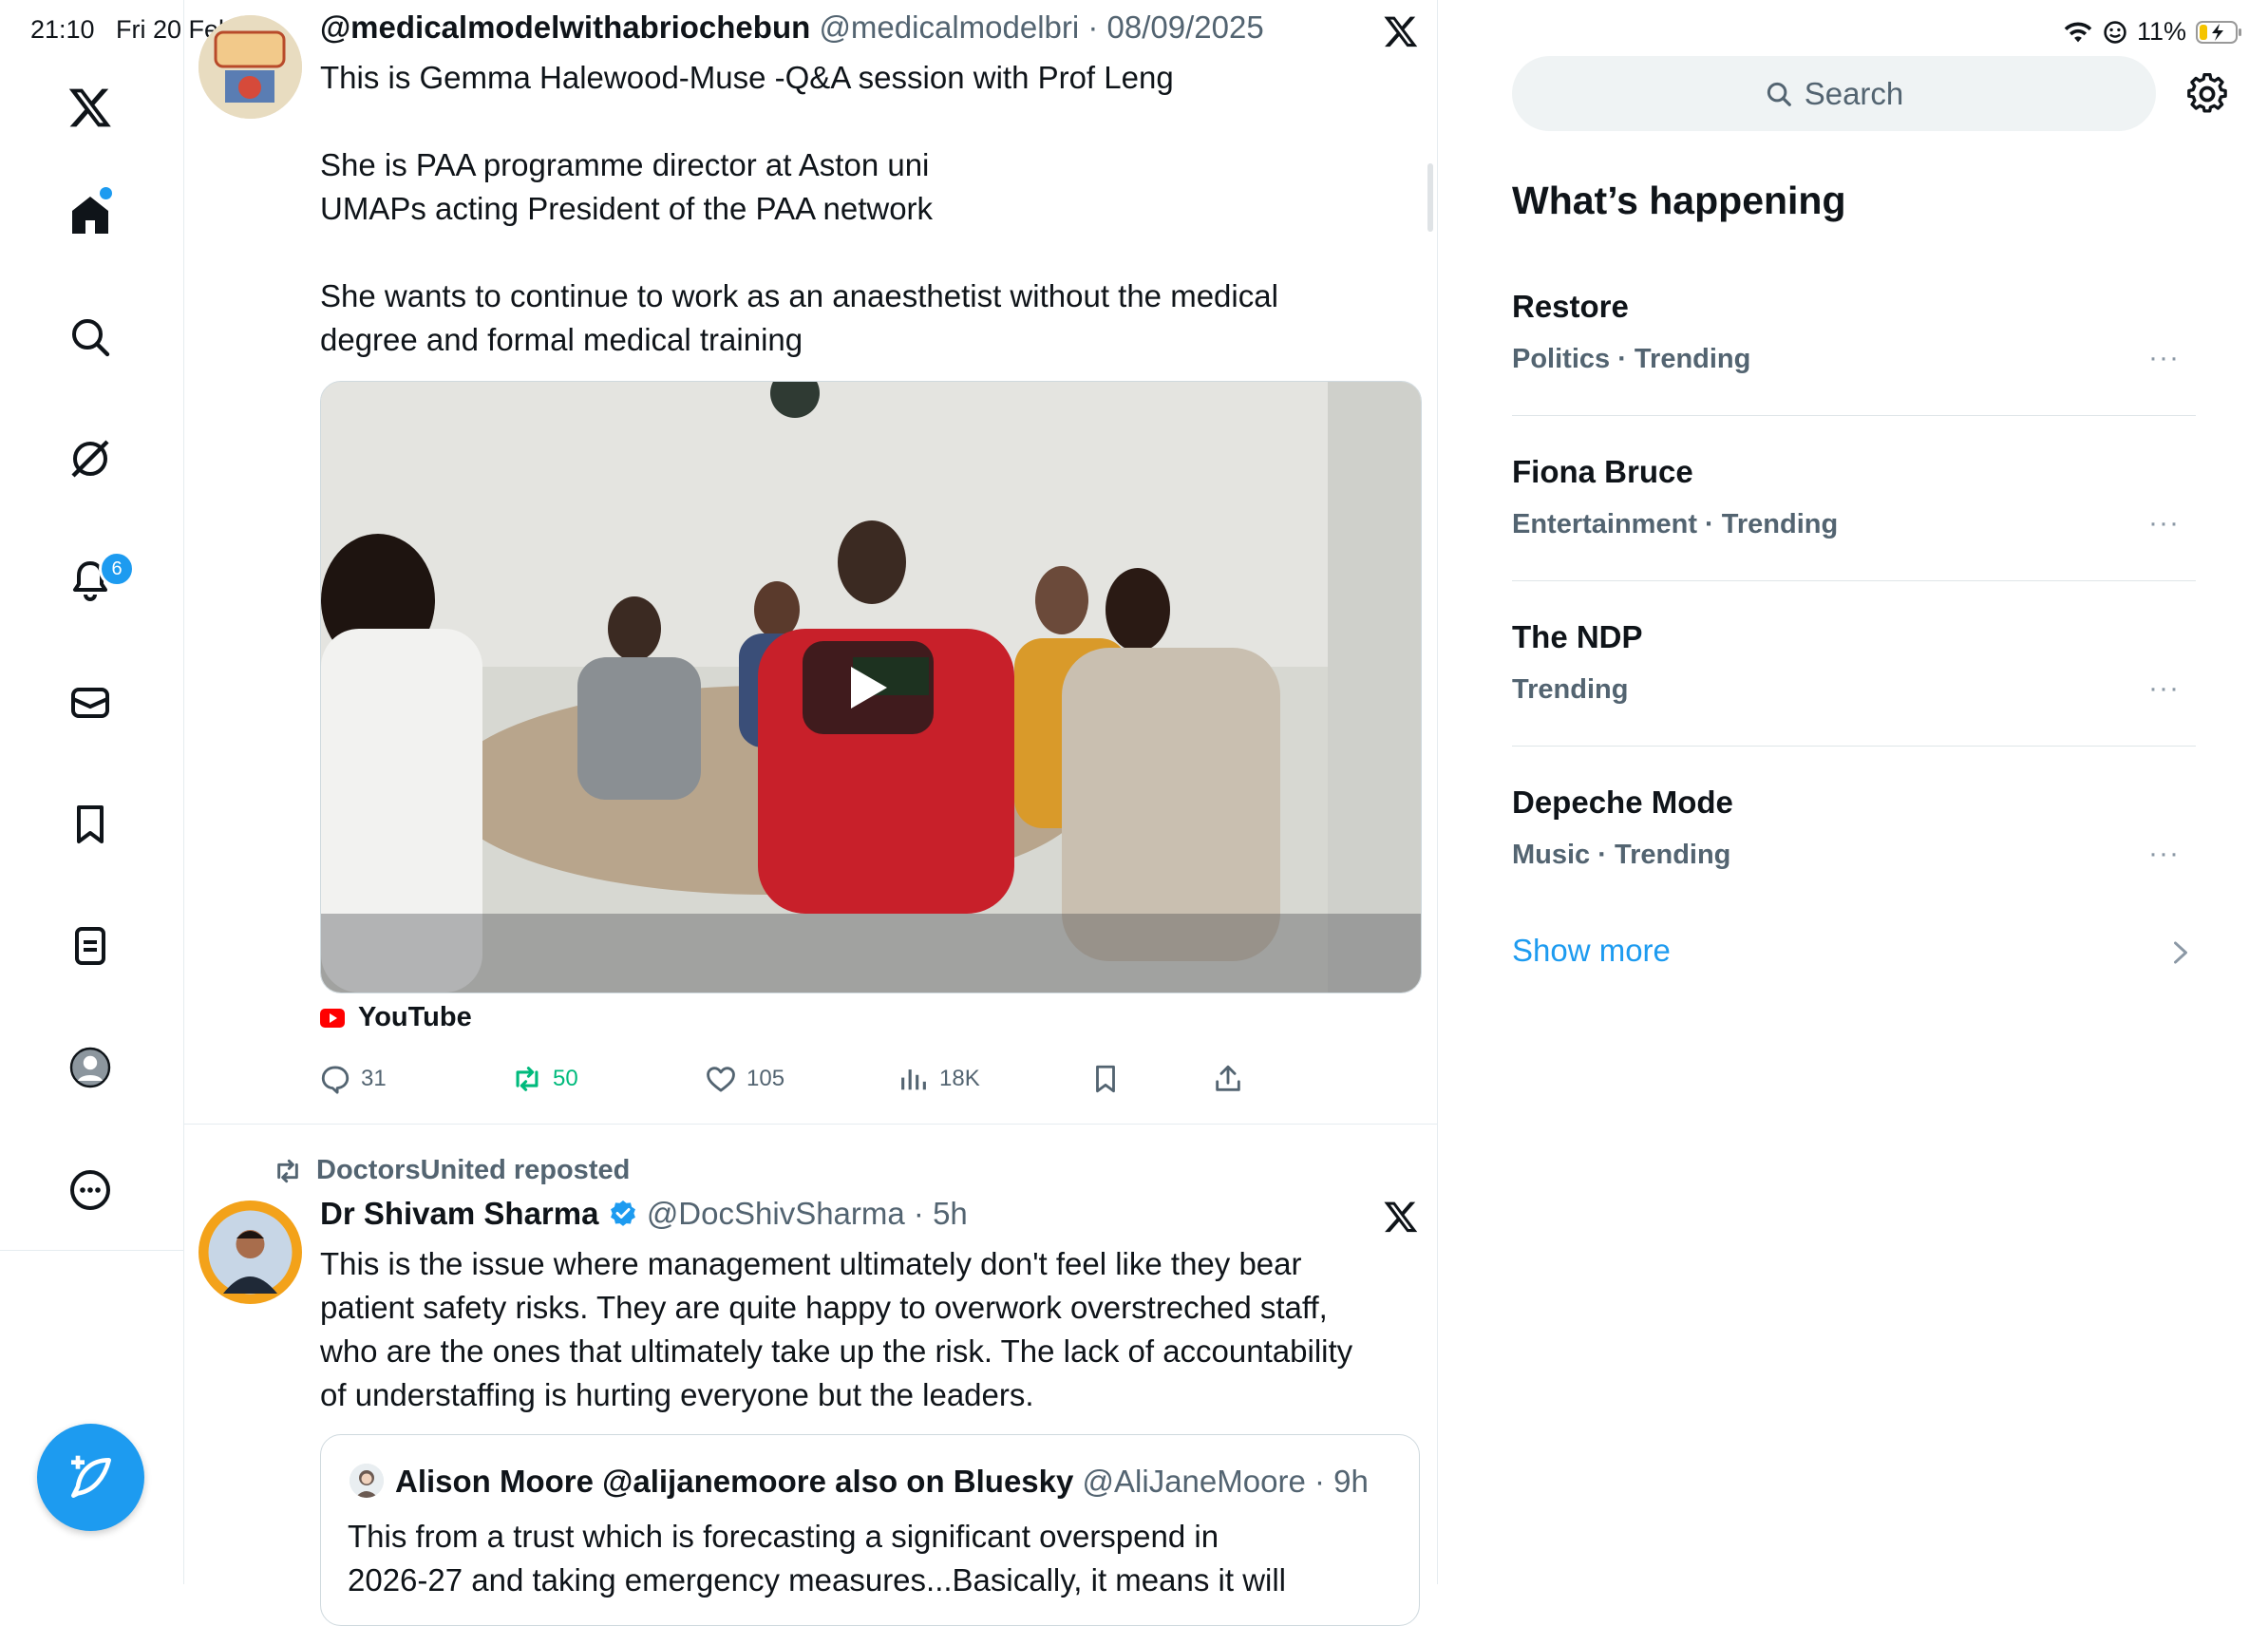 This screenshot has width=2268, height=1626. I want to click on tweet1-reply-count: 31, so click(374, 1078).